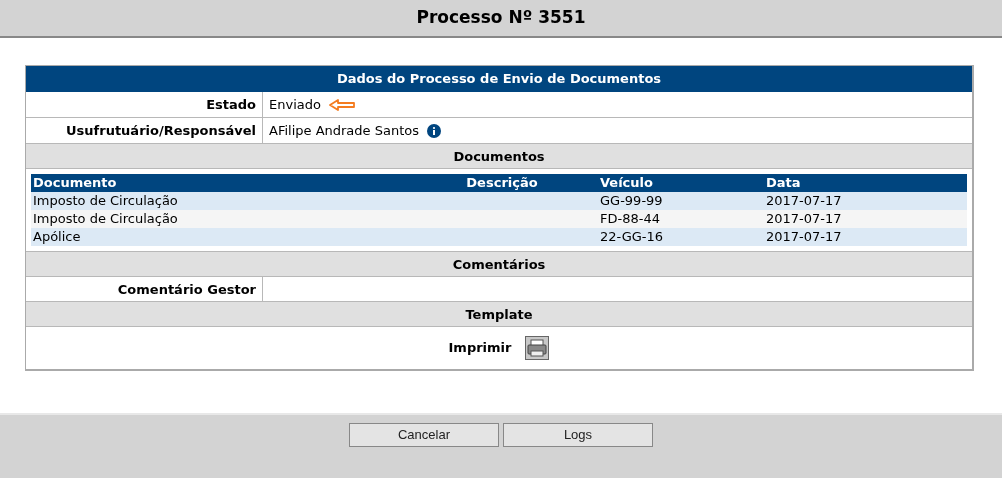 The height and width of the screenshot is (478, 1002). Describe the element at coordinates (75, 183) in the screenshot. I see `column-header: Documento` at that location.